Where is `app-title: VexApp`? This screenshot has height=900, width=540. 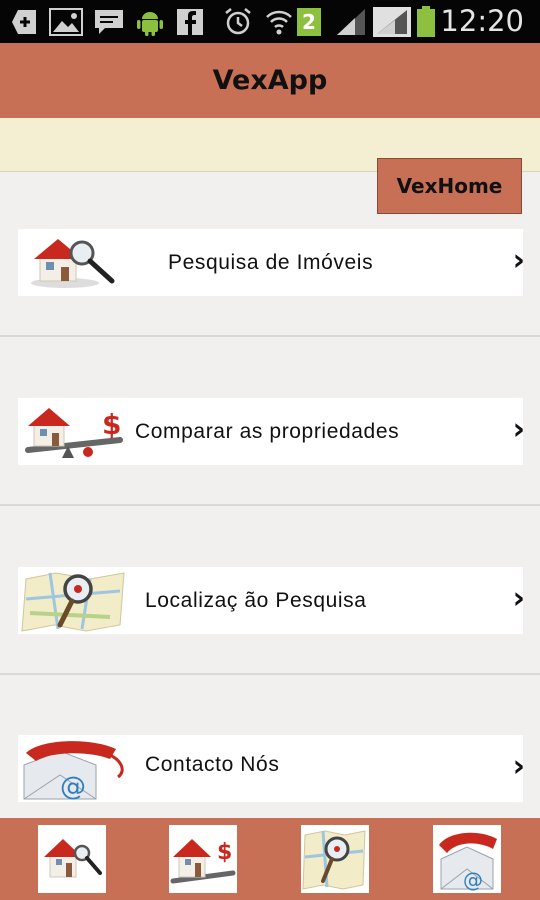
app-title: VexApp is located at coordinates (270, 80).